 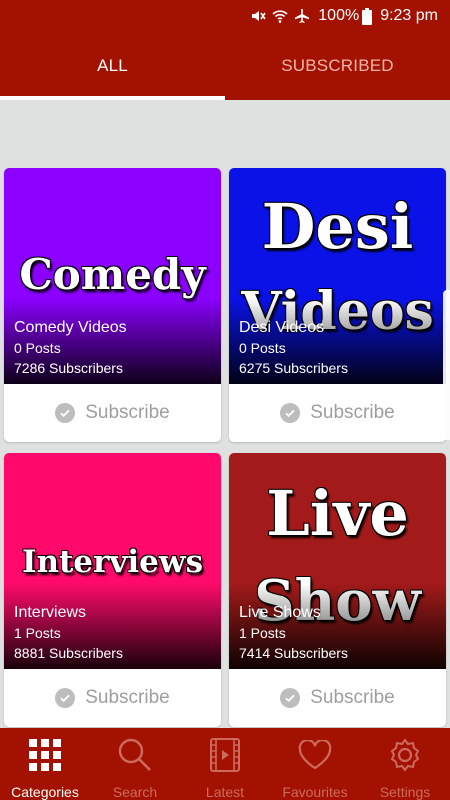 I want to click on category-title: Comedy Videos, so click(x=70, y=327).